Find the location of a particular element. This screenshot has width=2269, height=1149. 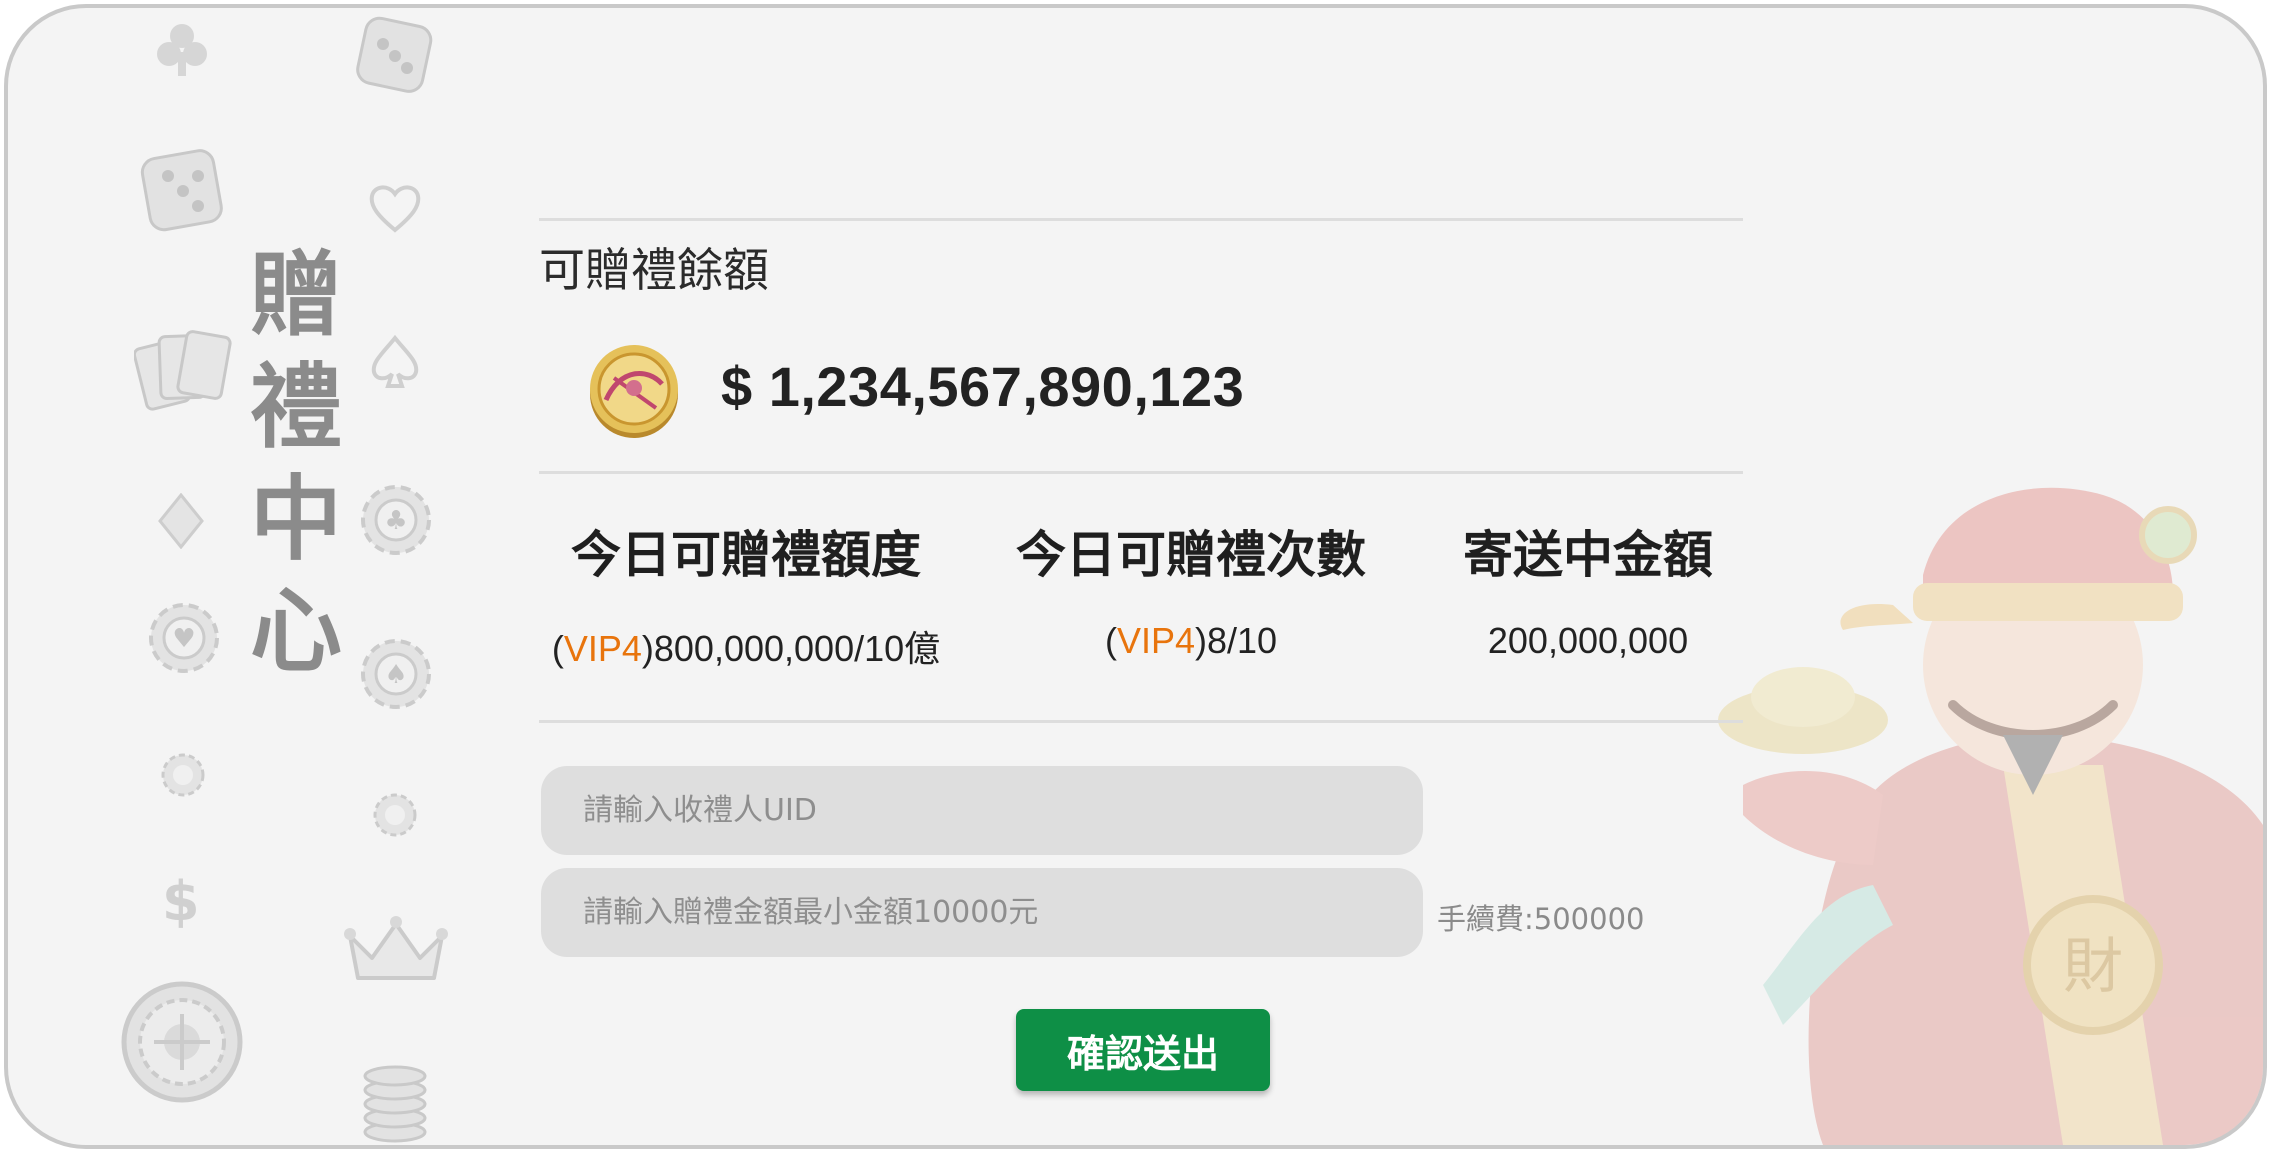

stat-amount: 8/10 is located at coordinates (1242, 640).